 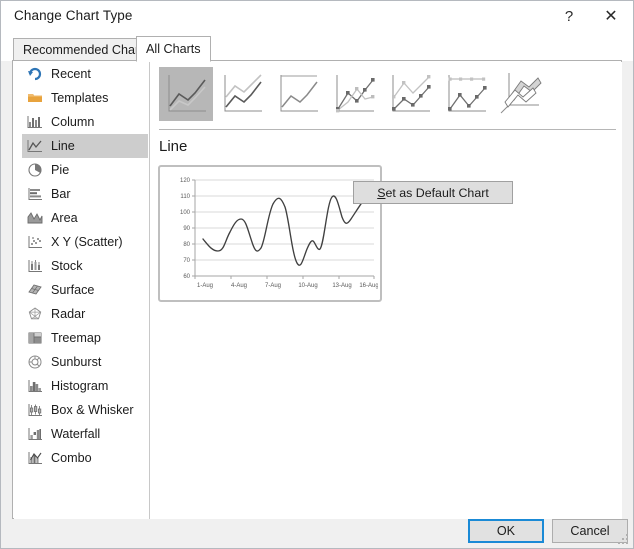 What do you see at coordinates (80, 386) in the screenshot?
I see `sidebar-item-label: Histogram` at bounding box center [80, 386].